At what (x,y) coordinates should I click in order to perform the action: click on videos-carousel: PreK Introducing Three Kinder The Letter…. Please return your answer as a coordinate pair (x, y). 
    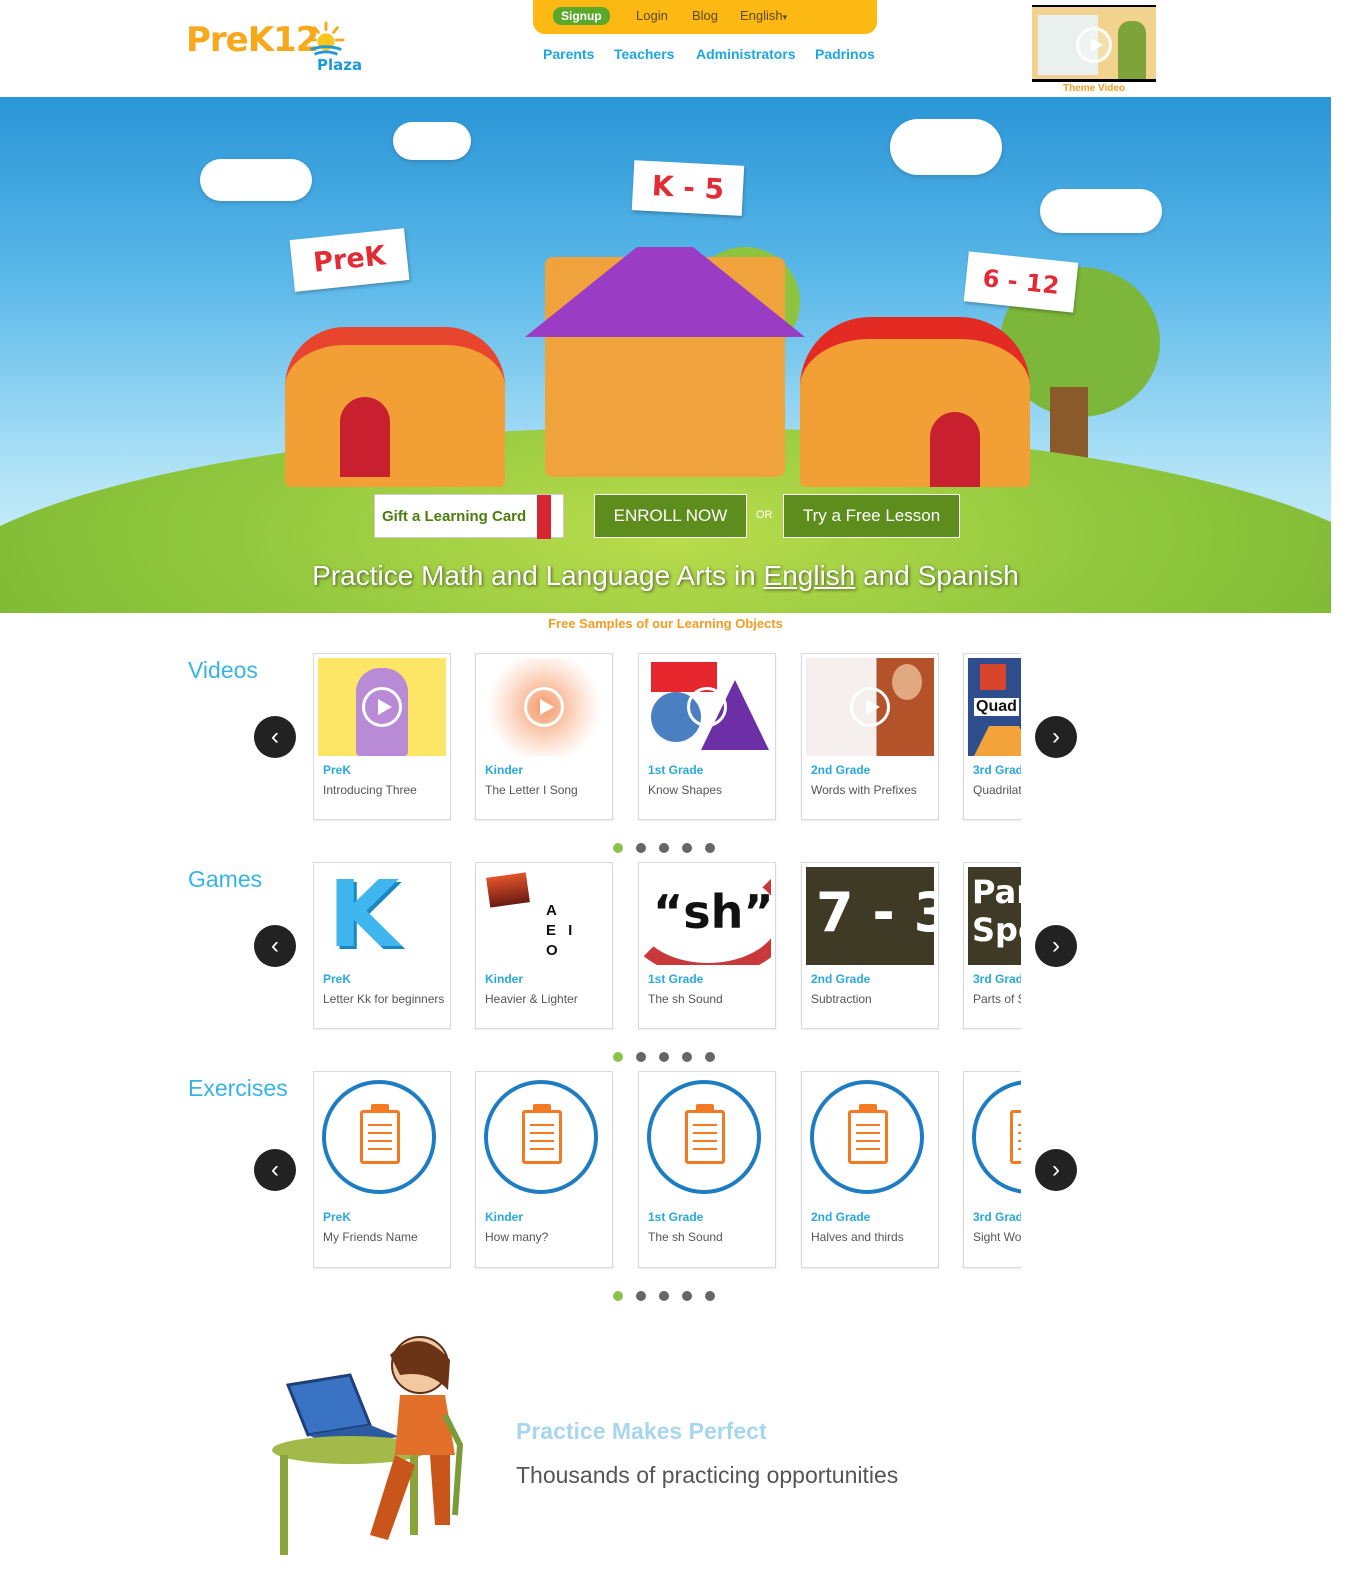
    Looking at the image, I should click on (667, 738).